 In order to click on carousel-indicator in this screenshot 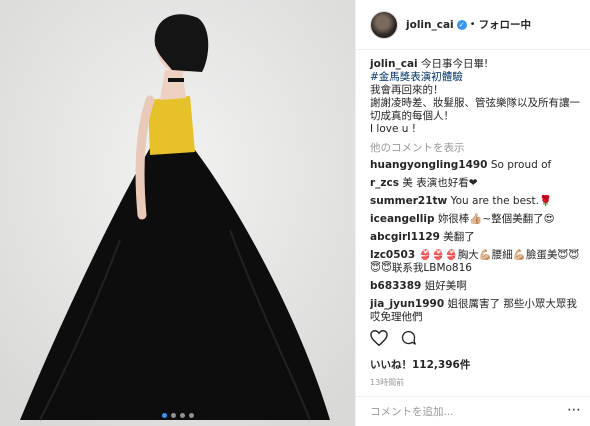, I will do `click(177, 415)`.